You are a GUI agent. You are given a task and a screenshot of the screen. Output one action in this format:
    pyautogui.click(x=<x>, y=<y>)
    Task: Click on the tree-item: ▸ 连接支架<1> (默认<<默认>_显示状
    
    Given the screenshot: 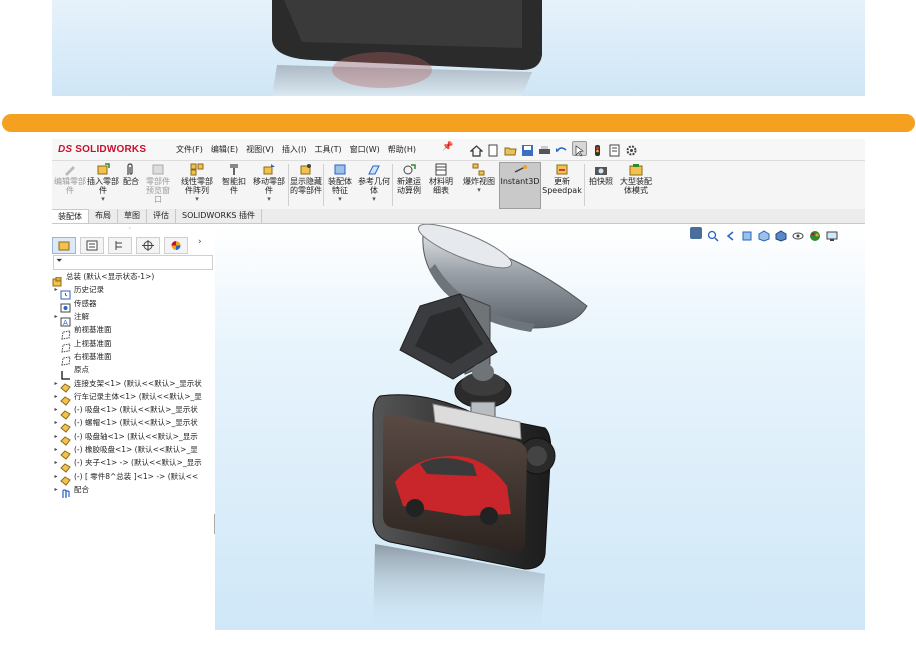 What is the action you would take?
    pyautogui.click(x=133, y=384)
    